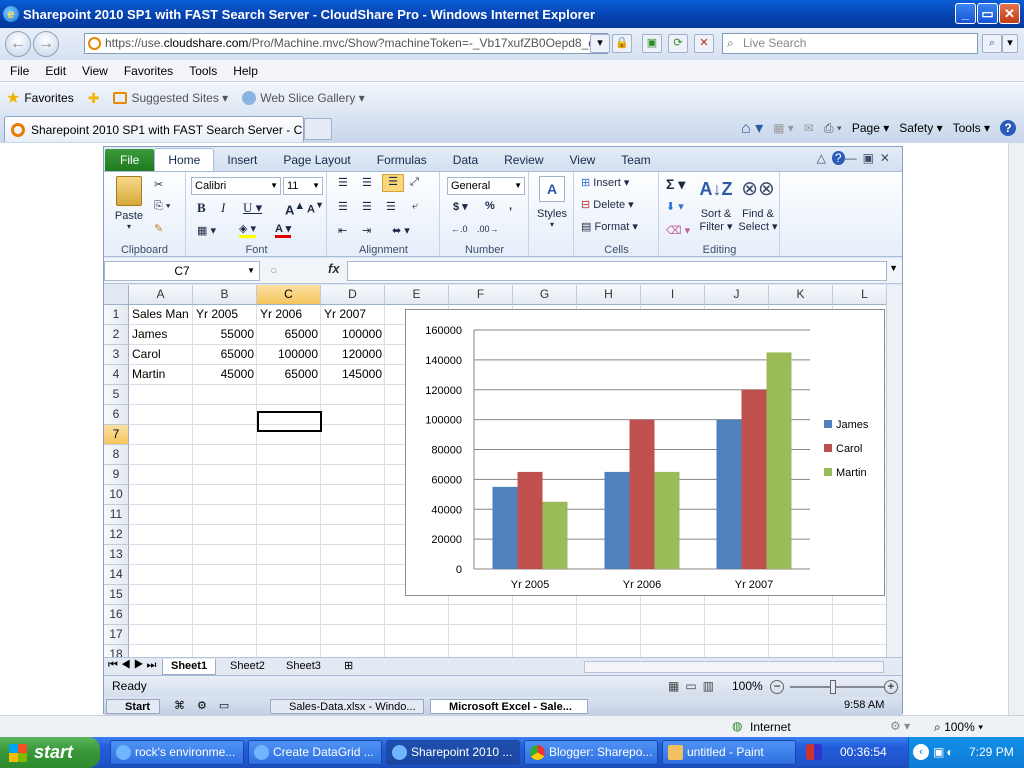  What do you see at coordinates (920, 128) in the screenshot?
I see `safety-menu: Safety ▾` at bounding box center [920, 128].